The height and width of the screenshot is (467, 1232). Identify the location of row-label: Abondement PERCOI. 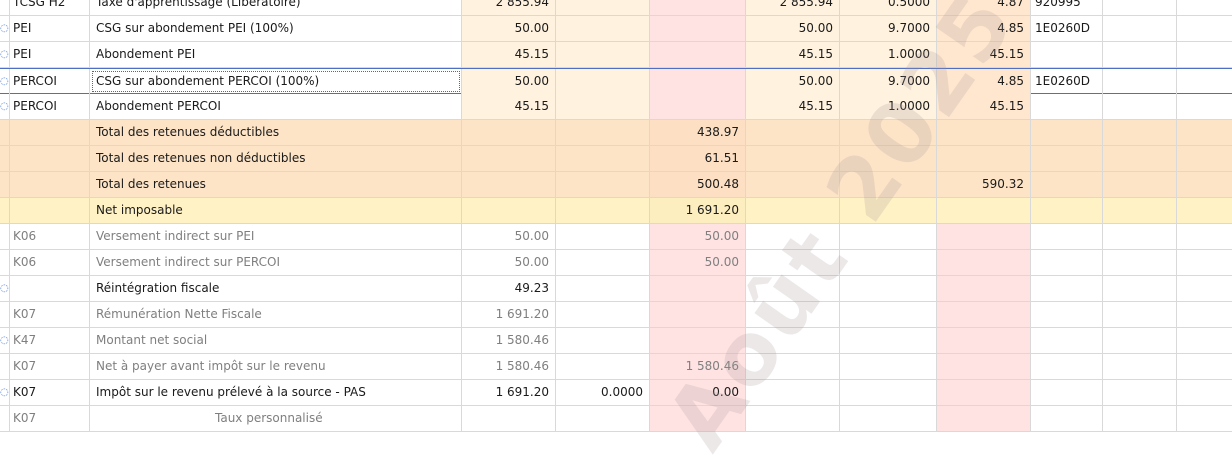
(276, 106).